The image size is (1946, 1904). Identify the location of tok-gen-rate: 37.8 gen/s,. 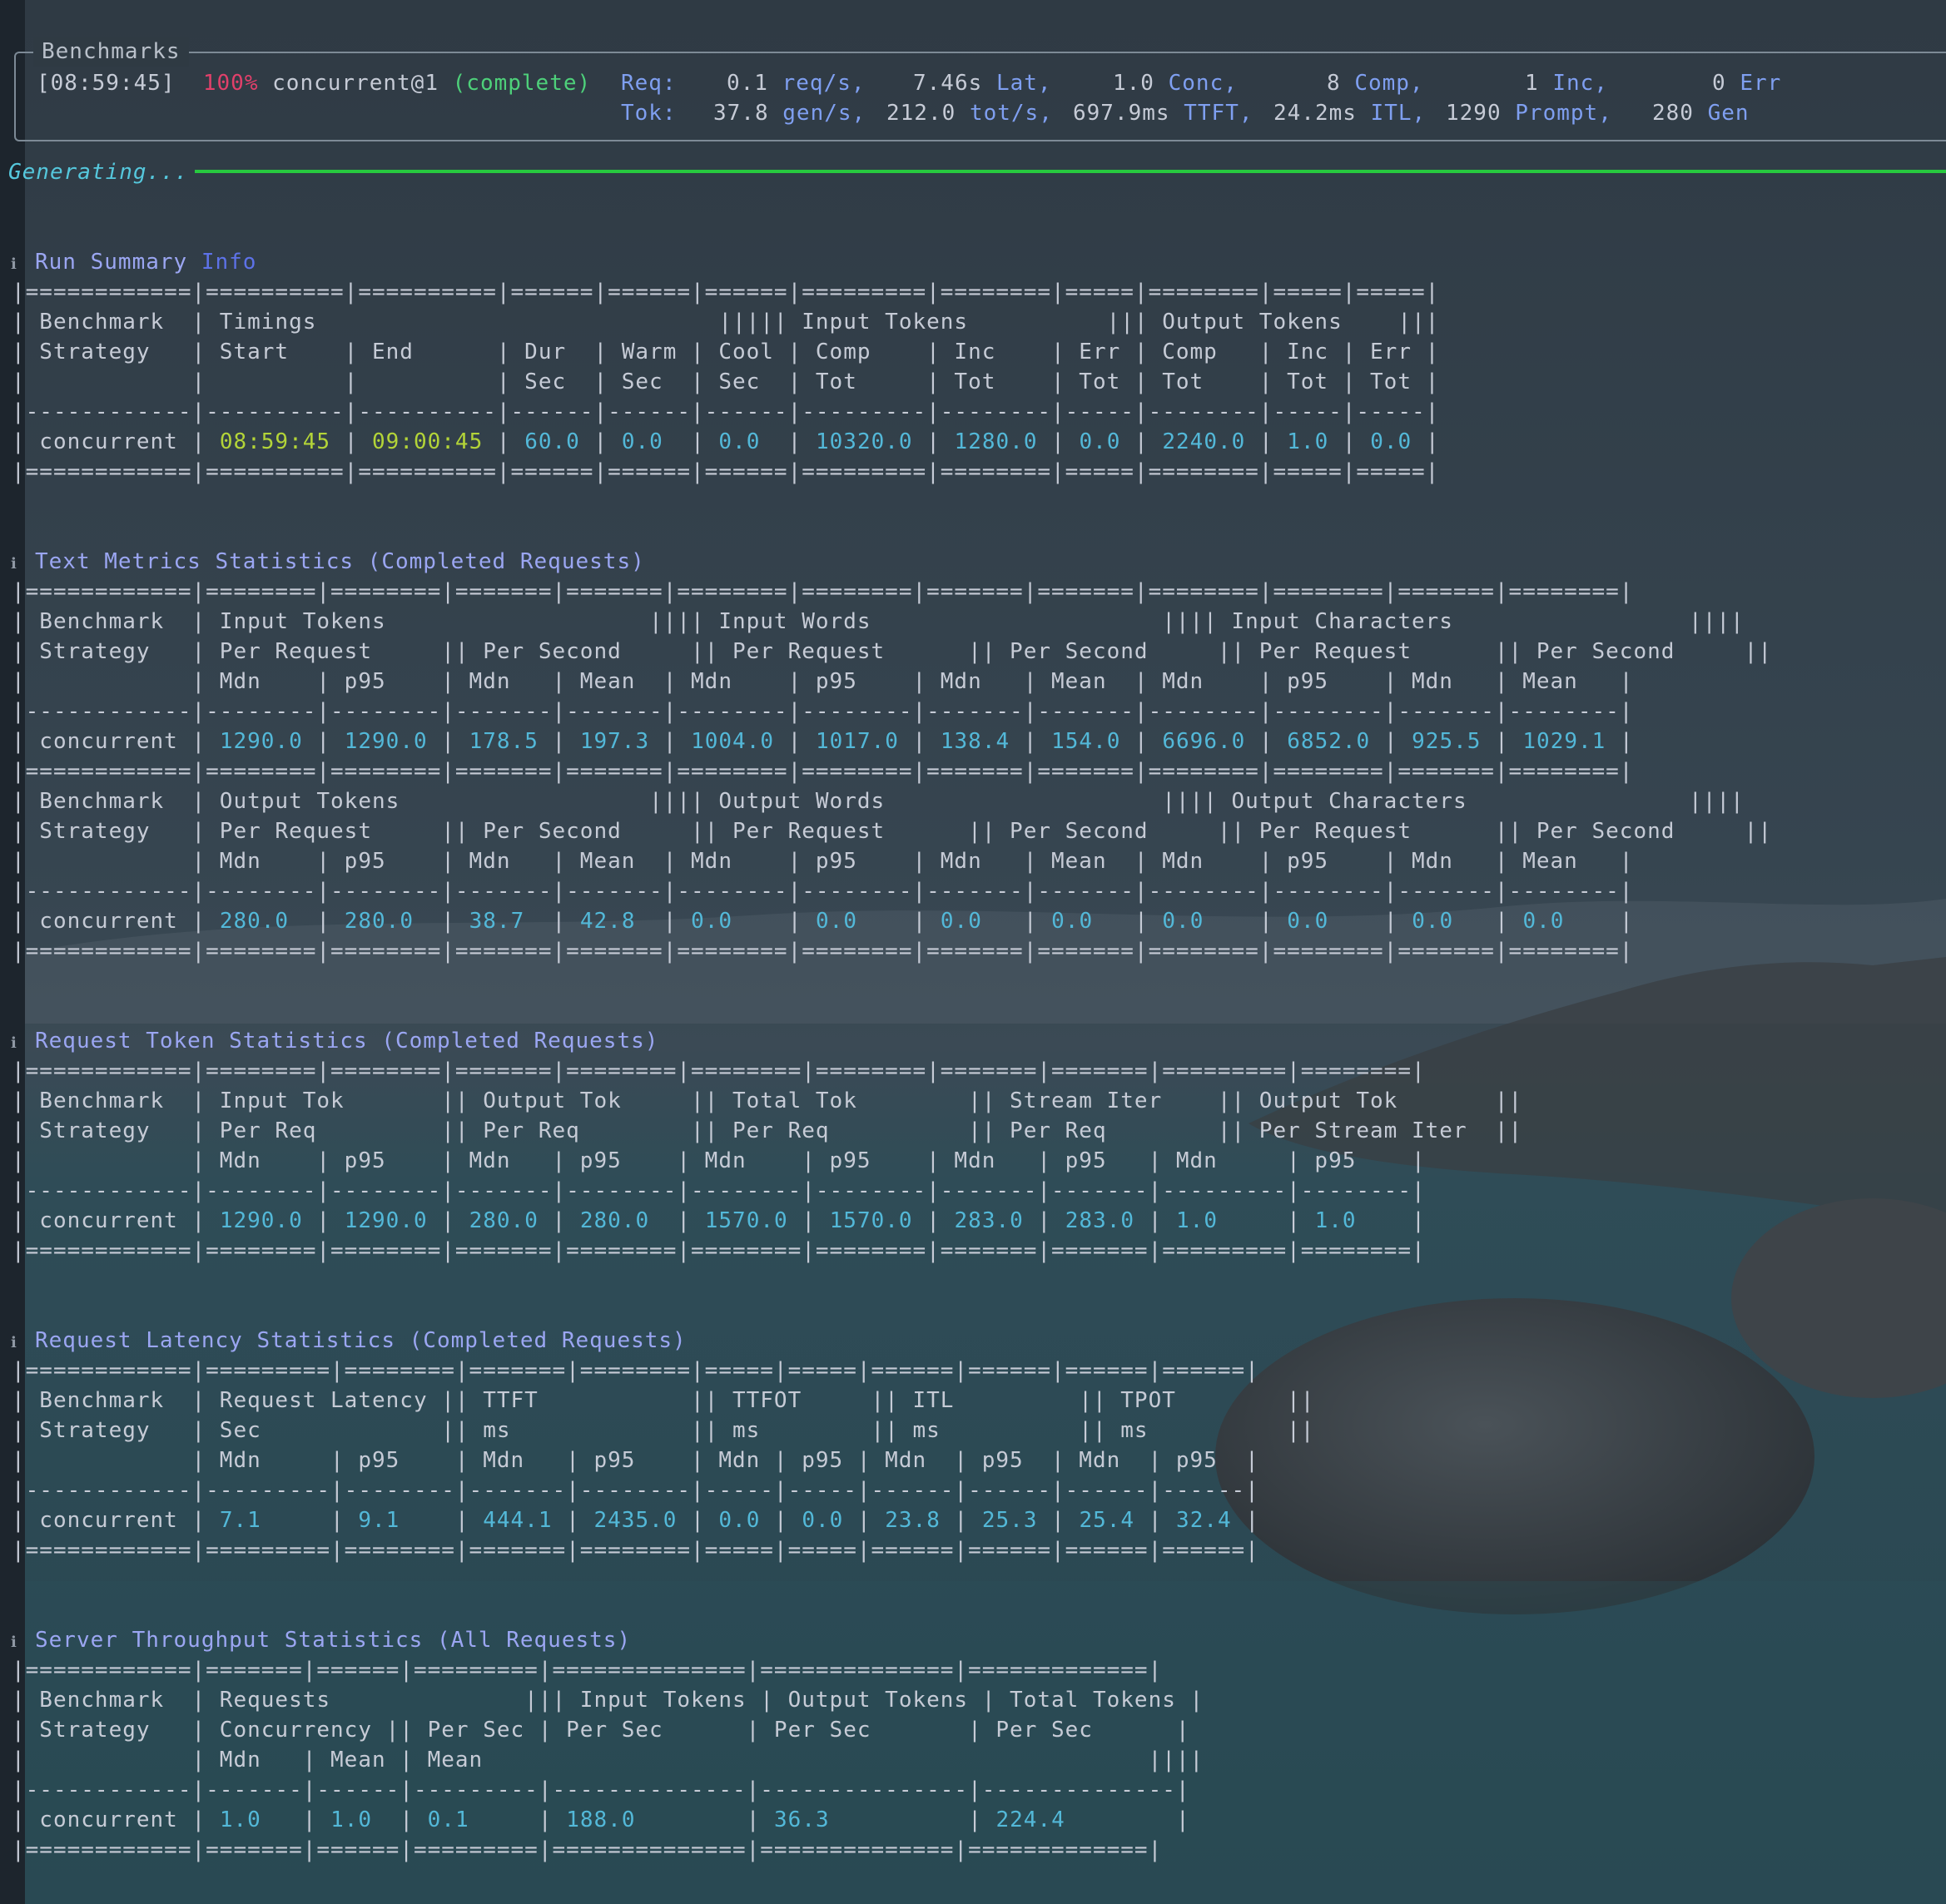
(790, 113).